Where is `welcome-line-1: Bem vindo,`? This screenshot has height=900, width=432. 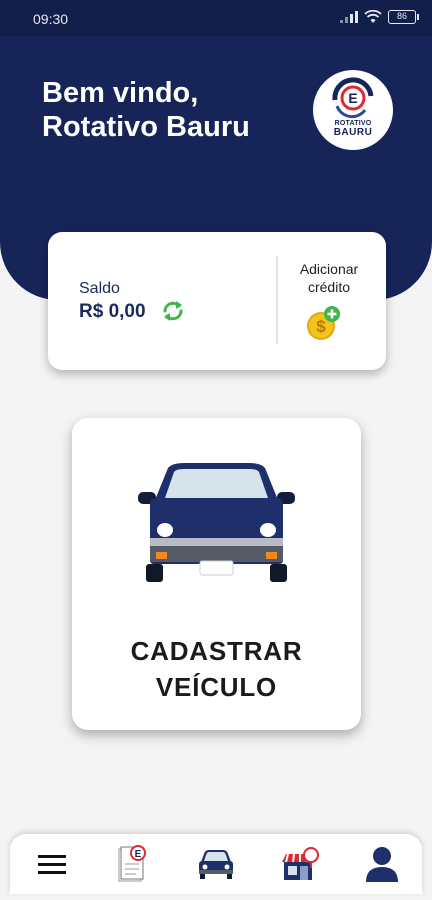
welcome-line-1: Bem vindo, is located at coordinates (120, 93).